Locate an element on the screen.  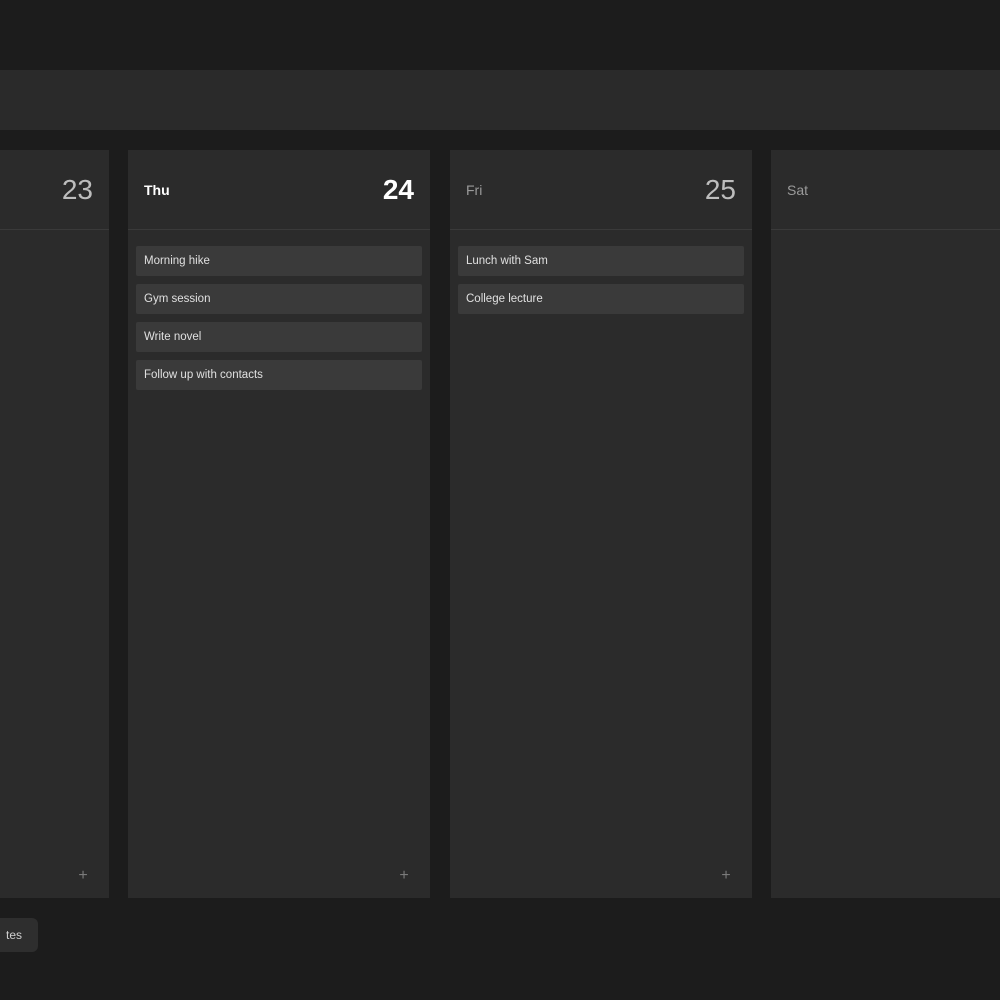
day-header: Sat is located at coordinates (885, 190).